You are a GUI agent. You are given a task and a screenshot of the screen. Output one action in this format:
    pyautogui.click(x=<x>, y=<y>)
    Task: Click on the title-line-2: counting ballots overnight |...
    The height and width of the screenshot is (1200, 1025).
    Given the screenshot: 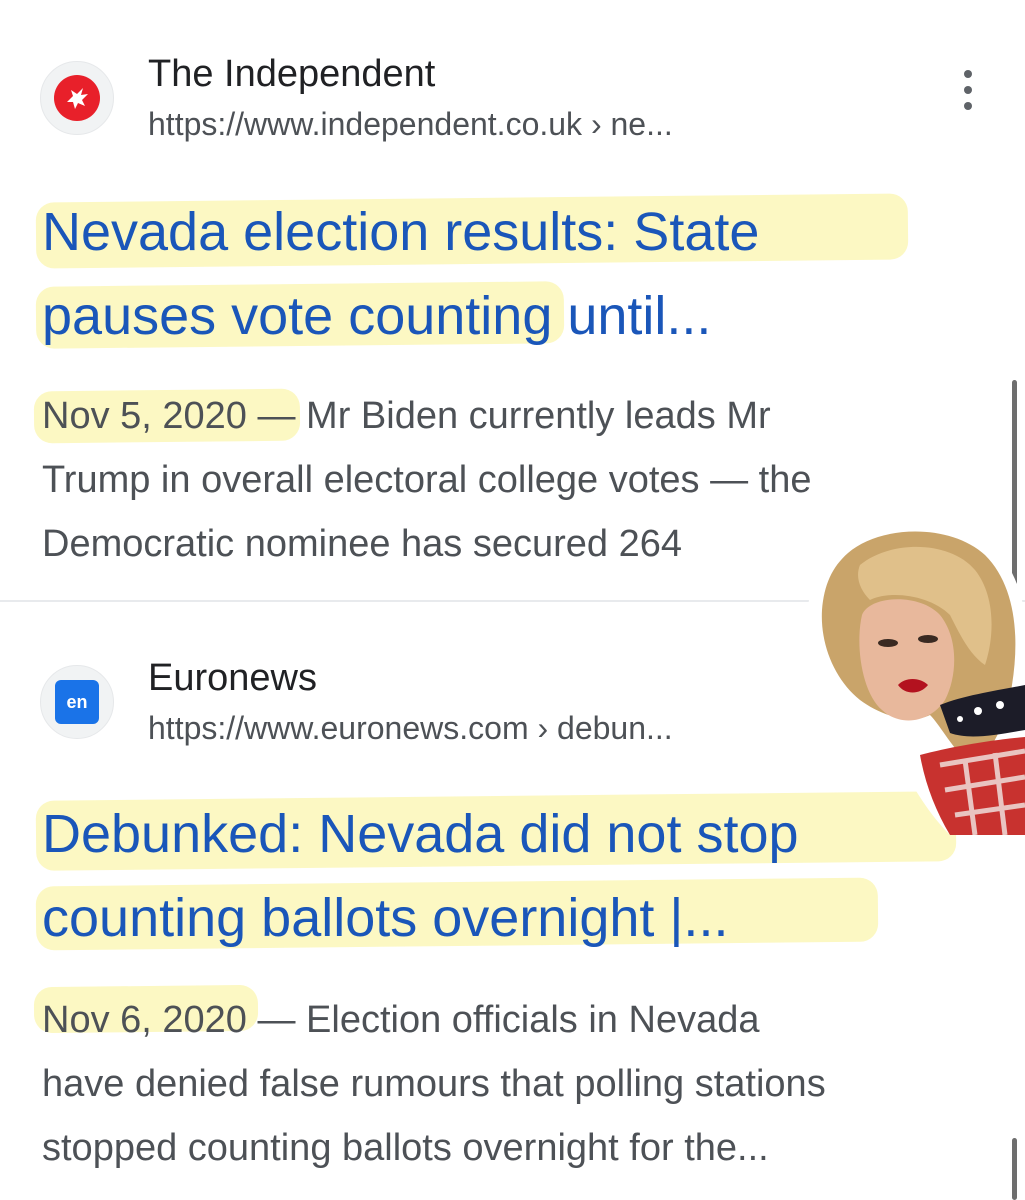 What is the action you would take?
    pyautogui.click(x=385, y=918)
    